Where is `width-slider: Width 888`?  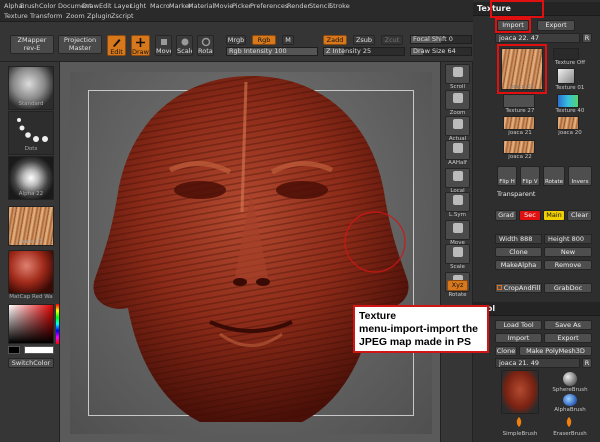
width-slider: Width 888 is located at coordinates (518, 239).